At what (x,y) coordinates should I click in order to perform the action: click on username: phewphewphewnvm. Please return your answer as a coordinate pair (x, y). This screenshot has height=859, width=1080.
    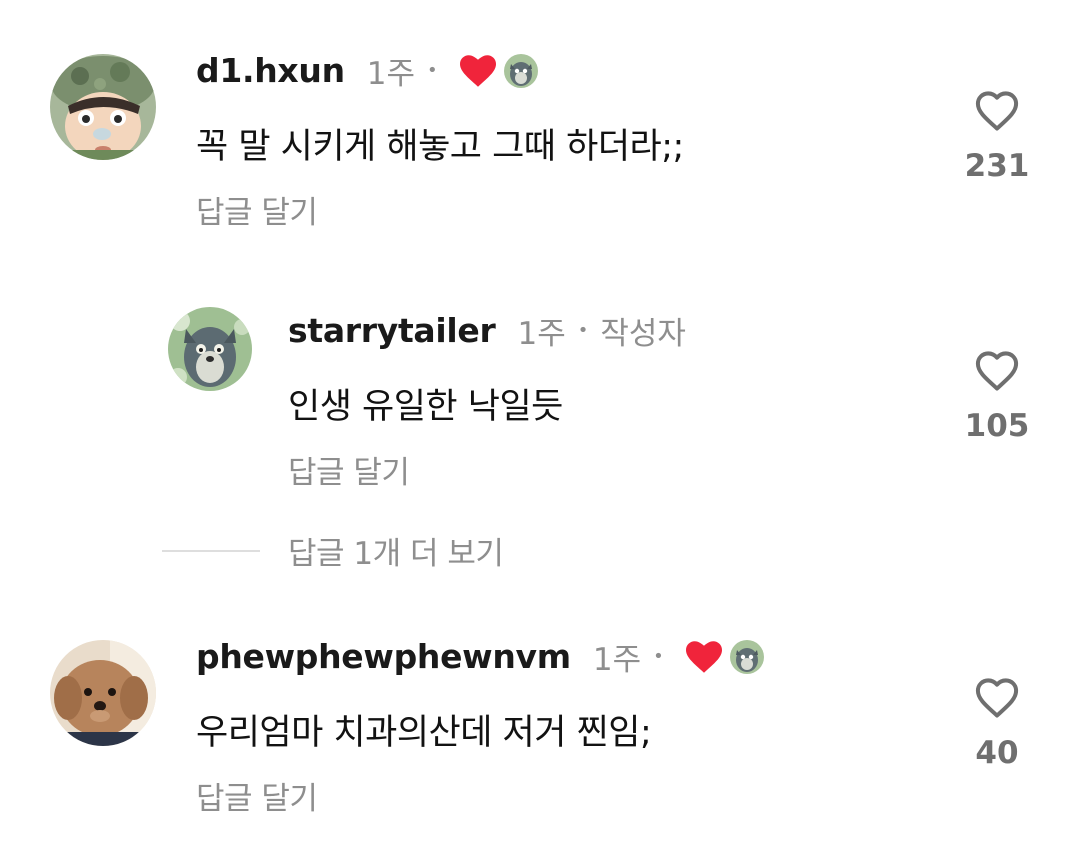
    Looking at the image, I should click on (383, 656).